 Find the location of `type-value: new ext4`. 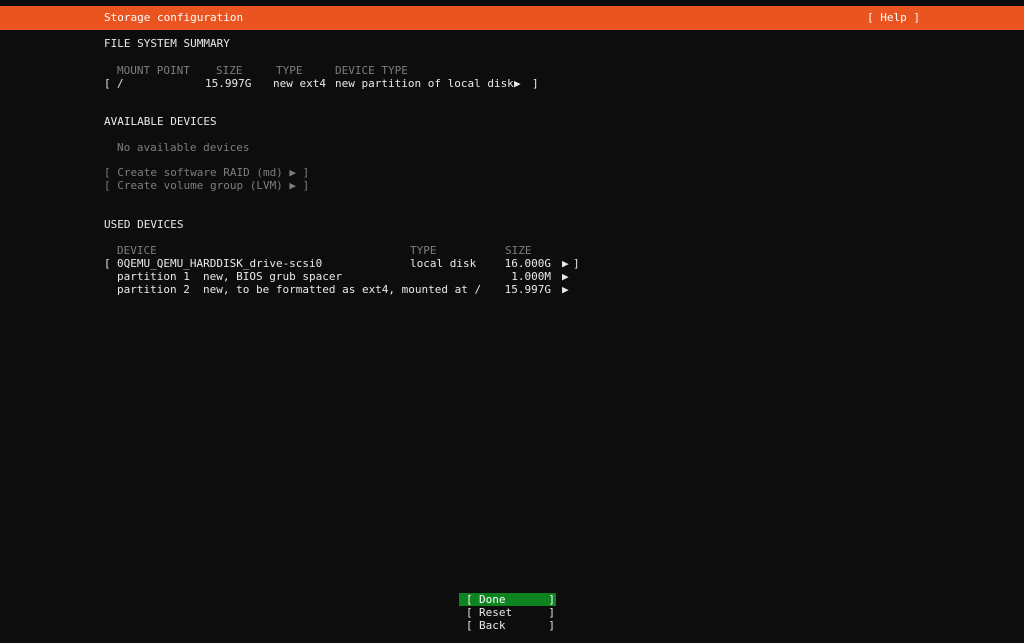

type-value: new ext4 is located at coordinates (299, 83).